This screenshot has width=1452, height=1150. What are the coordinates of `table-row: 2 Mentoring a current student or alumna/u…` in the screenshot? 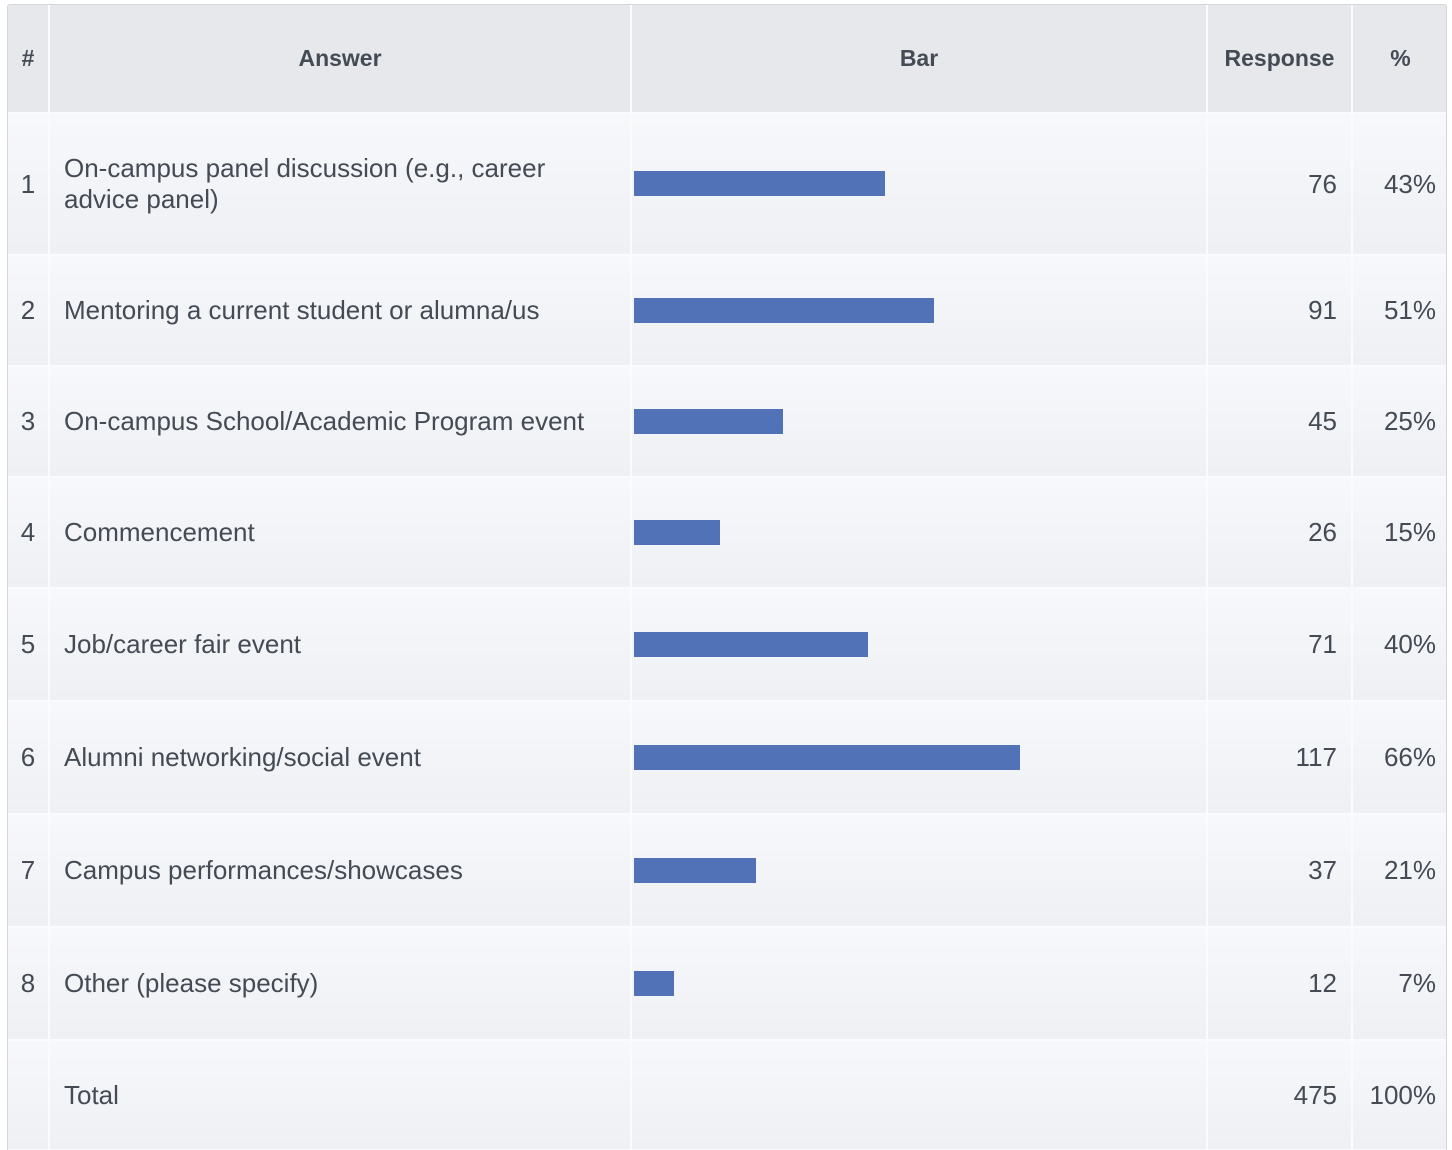 It's located at (727, 311).